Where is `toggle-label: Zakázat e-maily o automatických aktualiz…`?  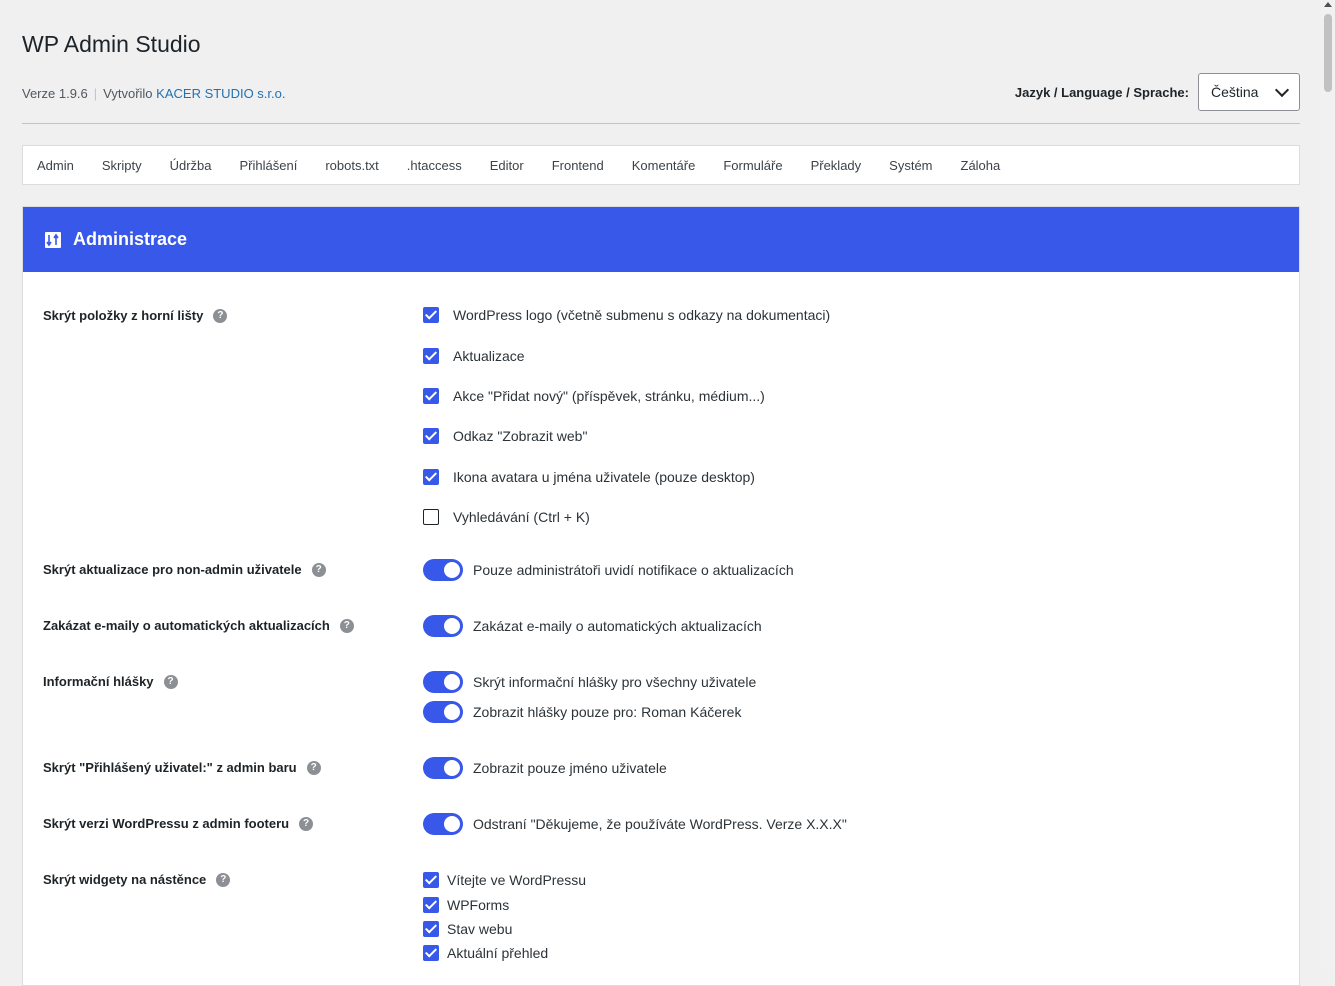 toggle-label: Zakázat e-maily o automatických aktualiz… is located at coordinates (617, 626).